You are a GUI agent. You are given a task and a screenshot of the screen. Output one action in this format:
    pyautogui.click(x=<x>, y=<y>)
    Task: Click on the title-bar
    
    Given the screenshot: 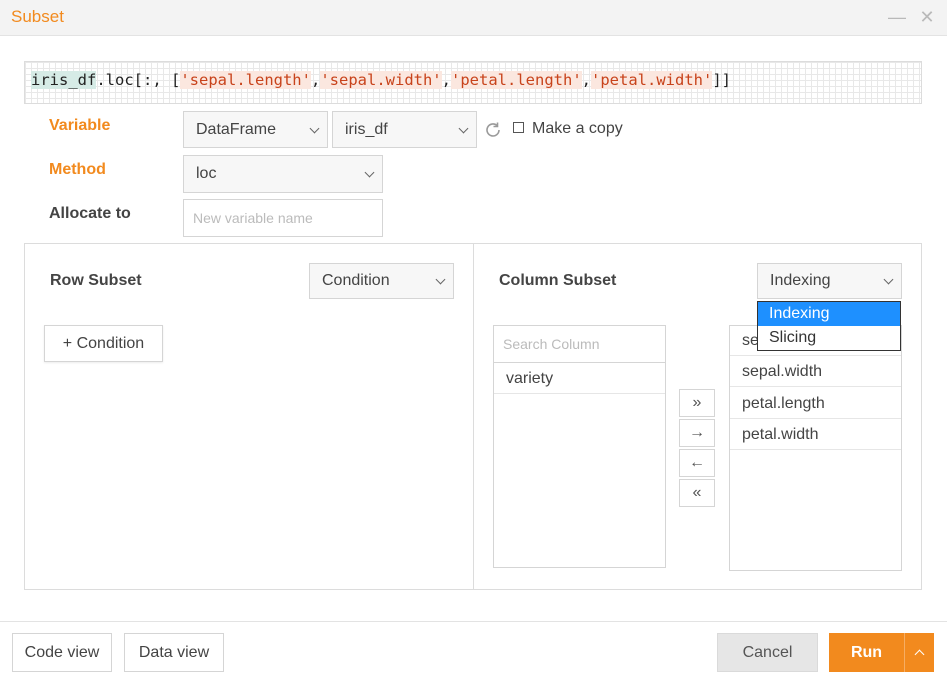 What is the action you would take?
    pyautogui.click(x=473, y=18)
    